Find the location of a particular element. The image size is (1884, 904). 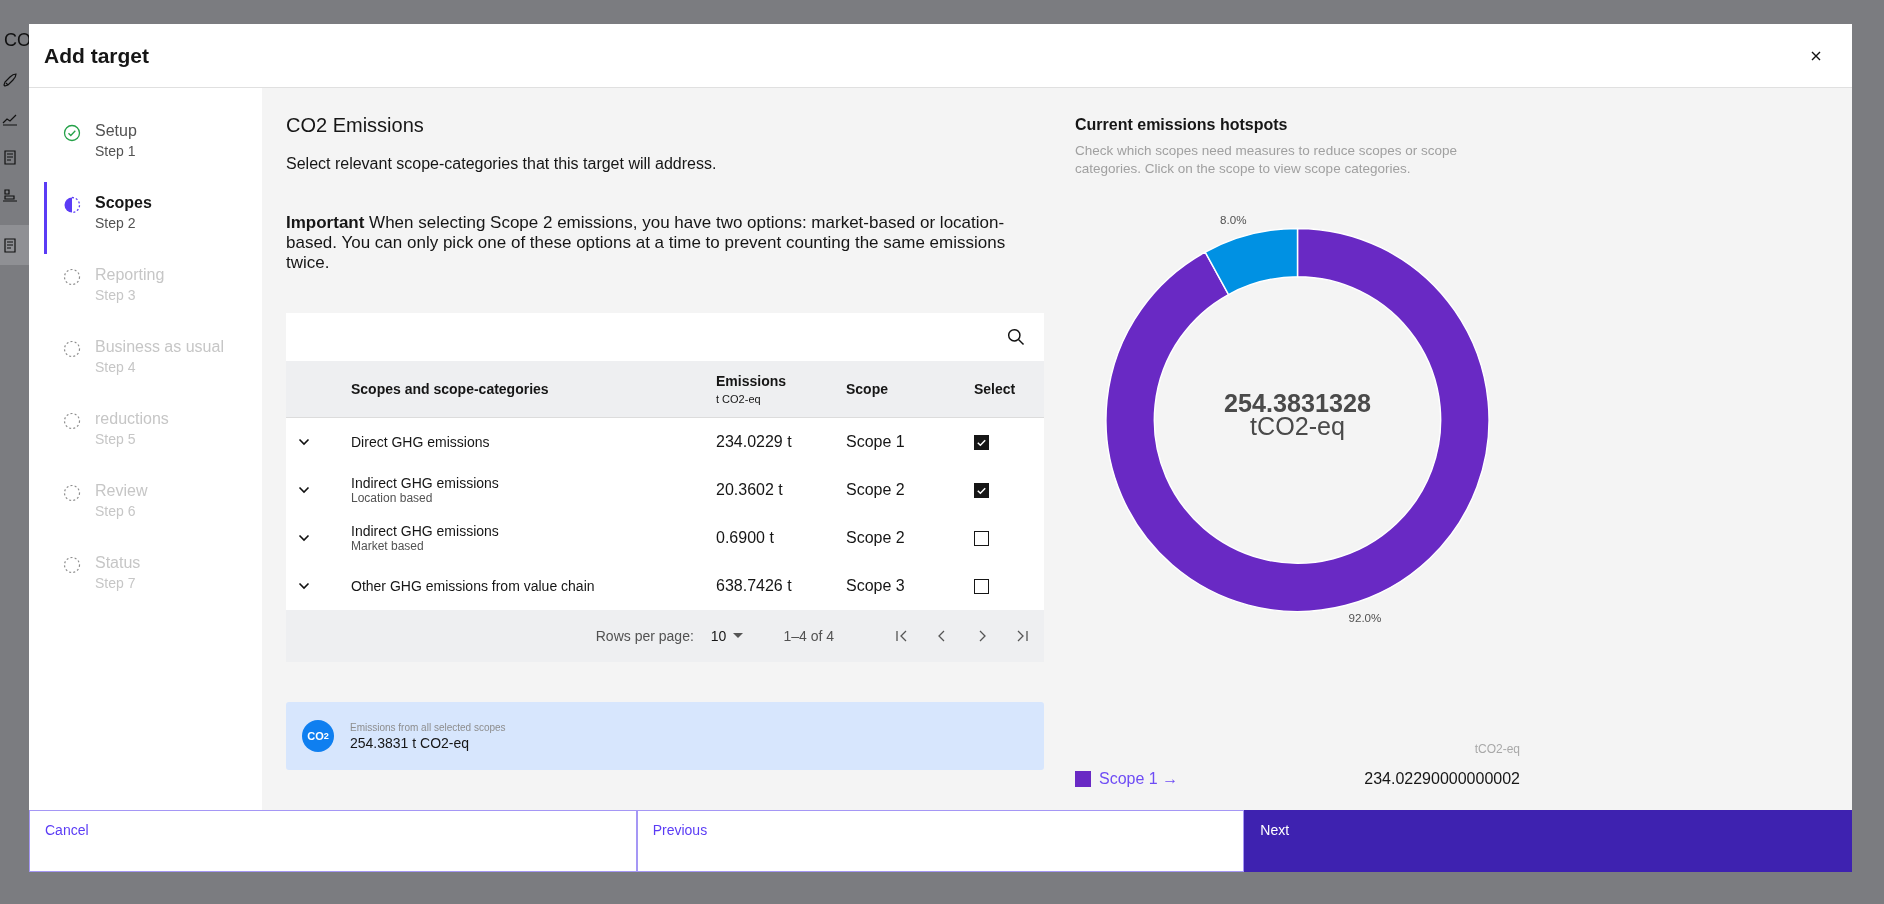

check-circle-icon is located at coordinates (72, 133).